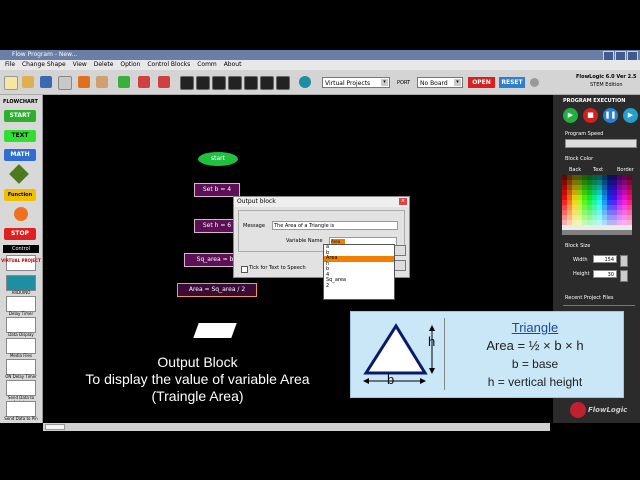 This screenshot has width=640, height=480. I want to click on delay-timer-icon, so click(21, 304).